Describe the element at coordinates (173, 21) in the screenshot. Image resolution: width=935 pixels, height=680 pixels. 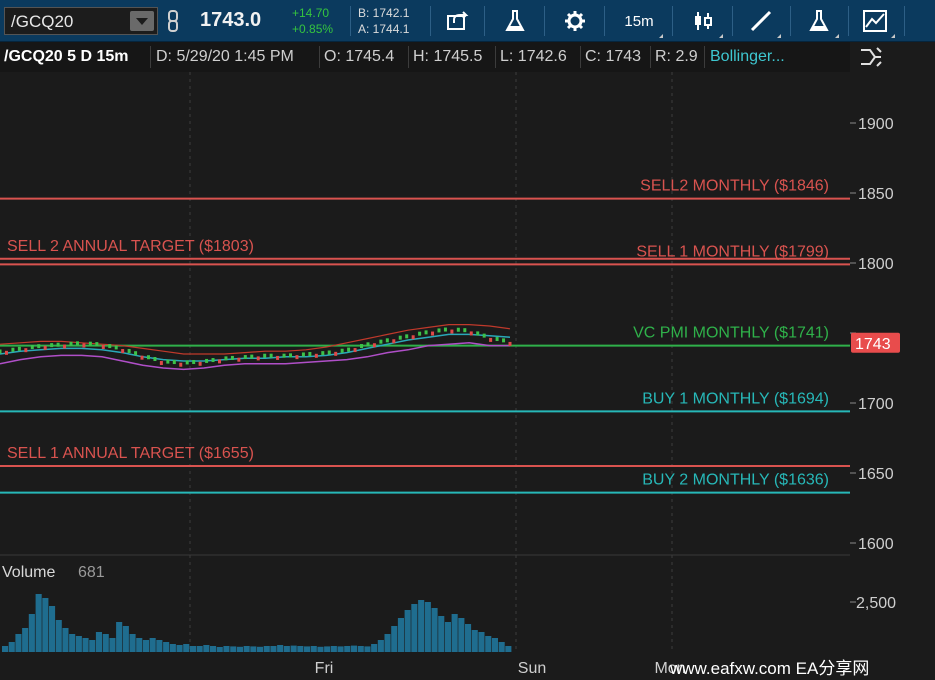
I see `link-icon` at that location.